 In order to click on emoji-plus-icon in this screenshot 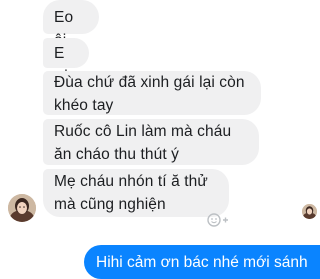, I will do `click(217, 220)`.